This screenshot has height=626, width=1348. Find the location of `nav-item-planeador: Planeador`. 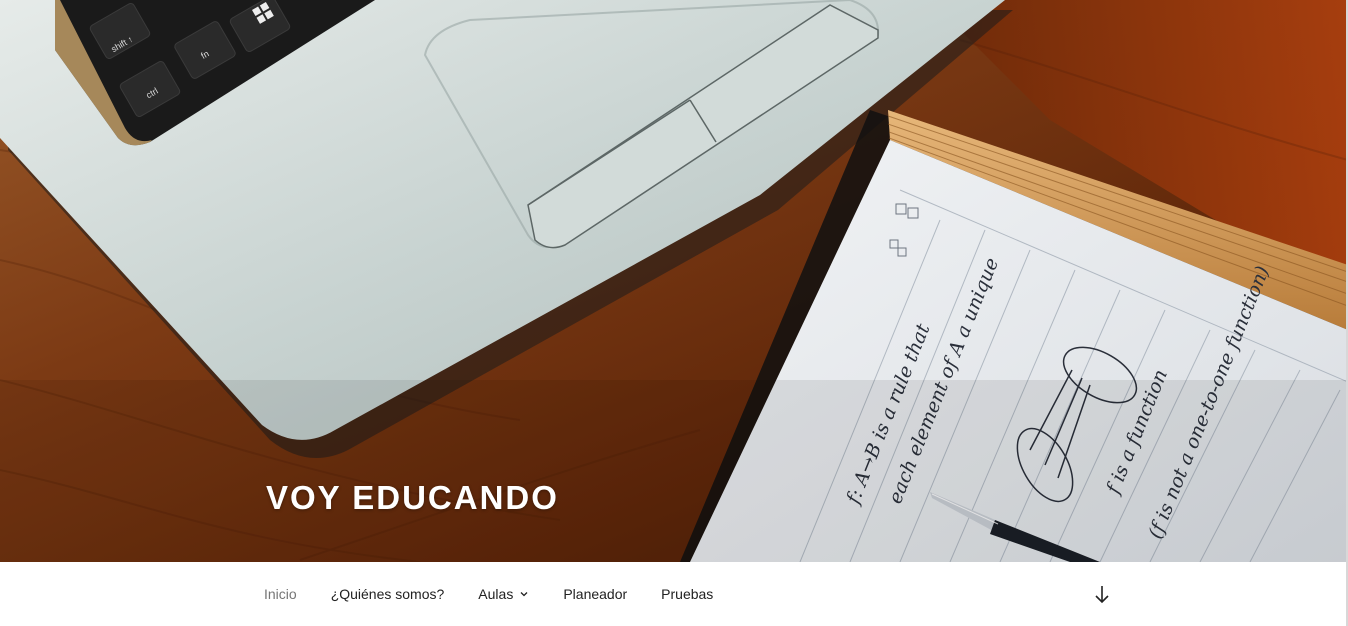

nav-item-planeador: Planeador is located at coordinates (595, 594).